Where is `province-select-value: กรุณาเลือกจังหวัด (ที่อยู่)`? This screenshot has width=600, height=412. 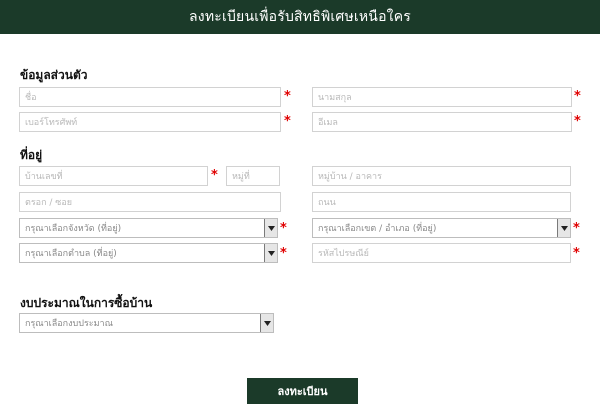
province-select-value: กรุณาเลือกจังหวัด (ที่อยู่) is located at coordinates (73, 229).